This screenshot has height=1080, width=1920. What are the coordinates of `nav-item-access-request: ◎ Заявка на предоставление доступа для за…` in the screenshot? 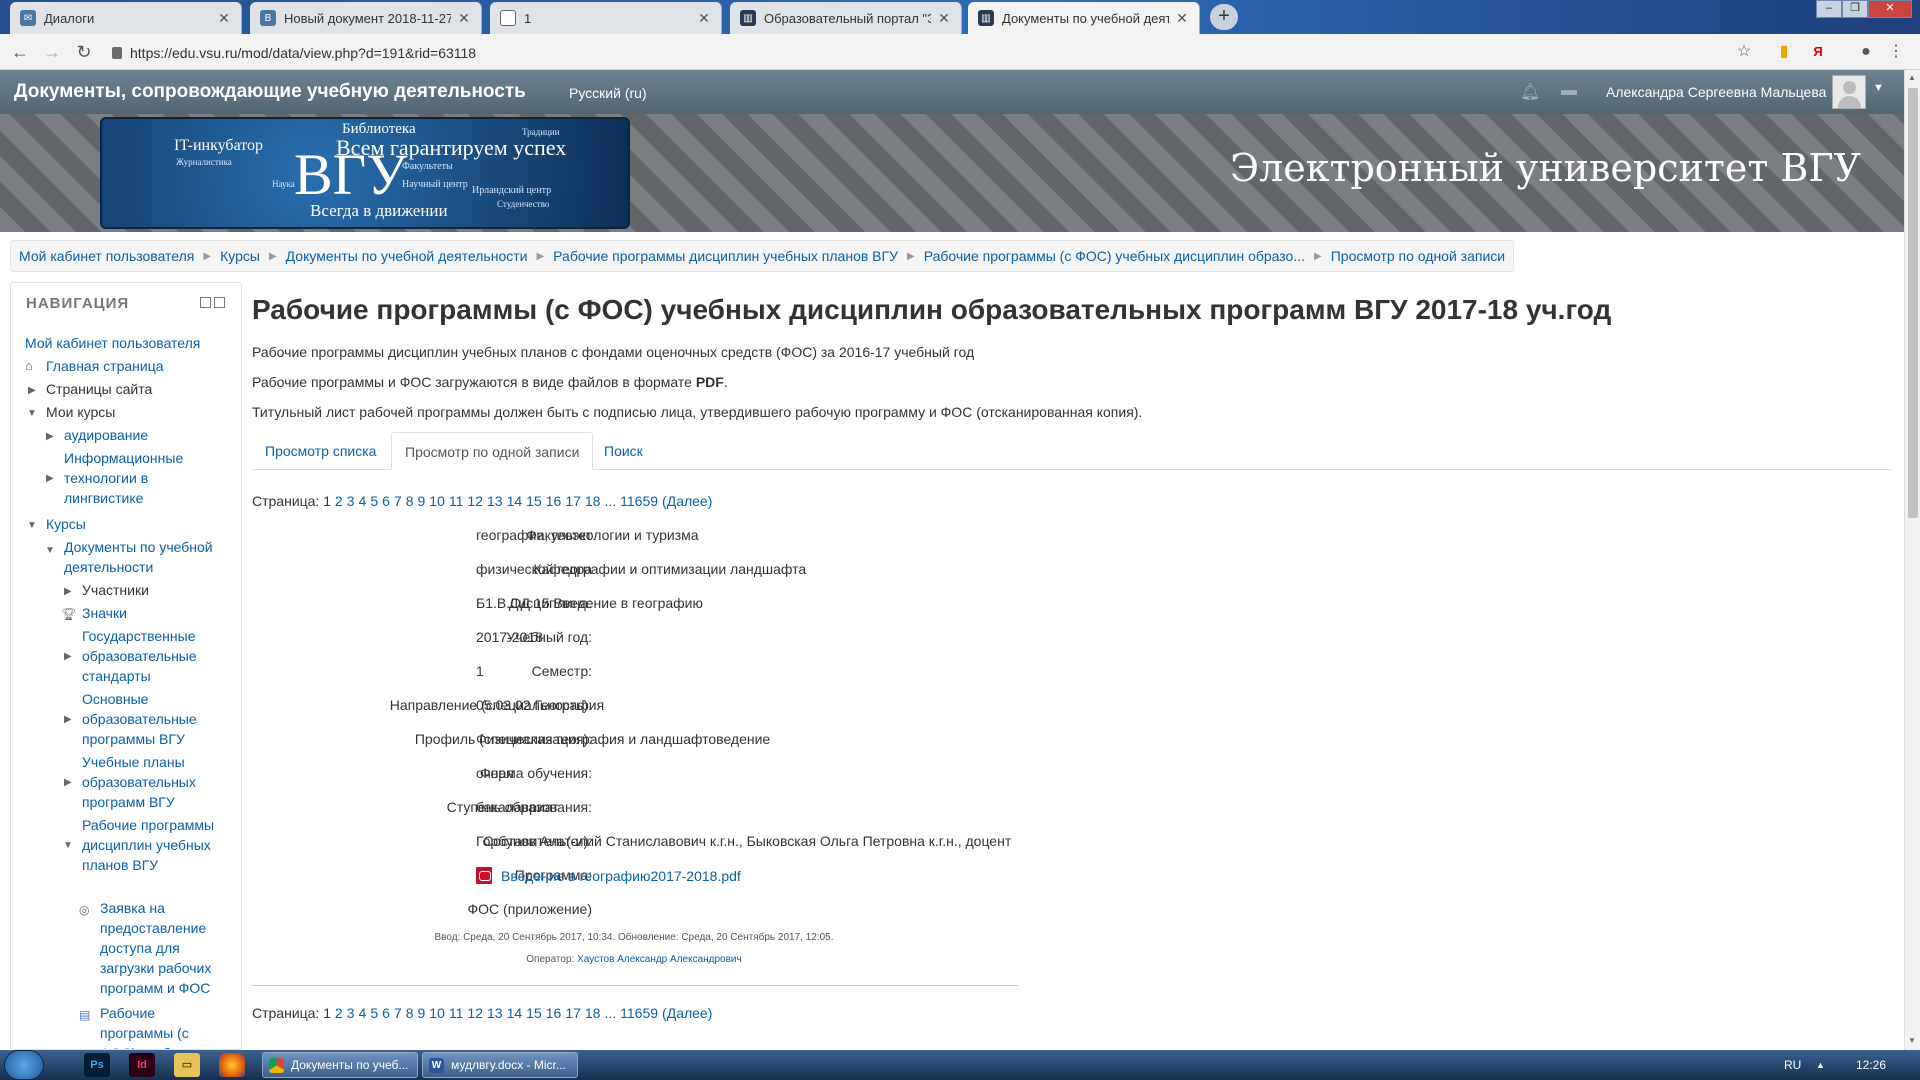 It's located at (154, 948).